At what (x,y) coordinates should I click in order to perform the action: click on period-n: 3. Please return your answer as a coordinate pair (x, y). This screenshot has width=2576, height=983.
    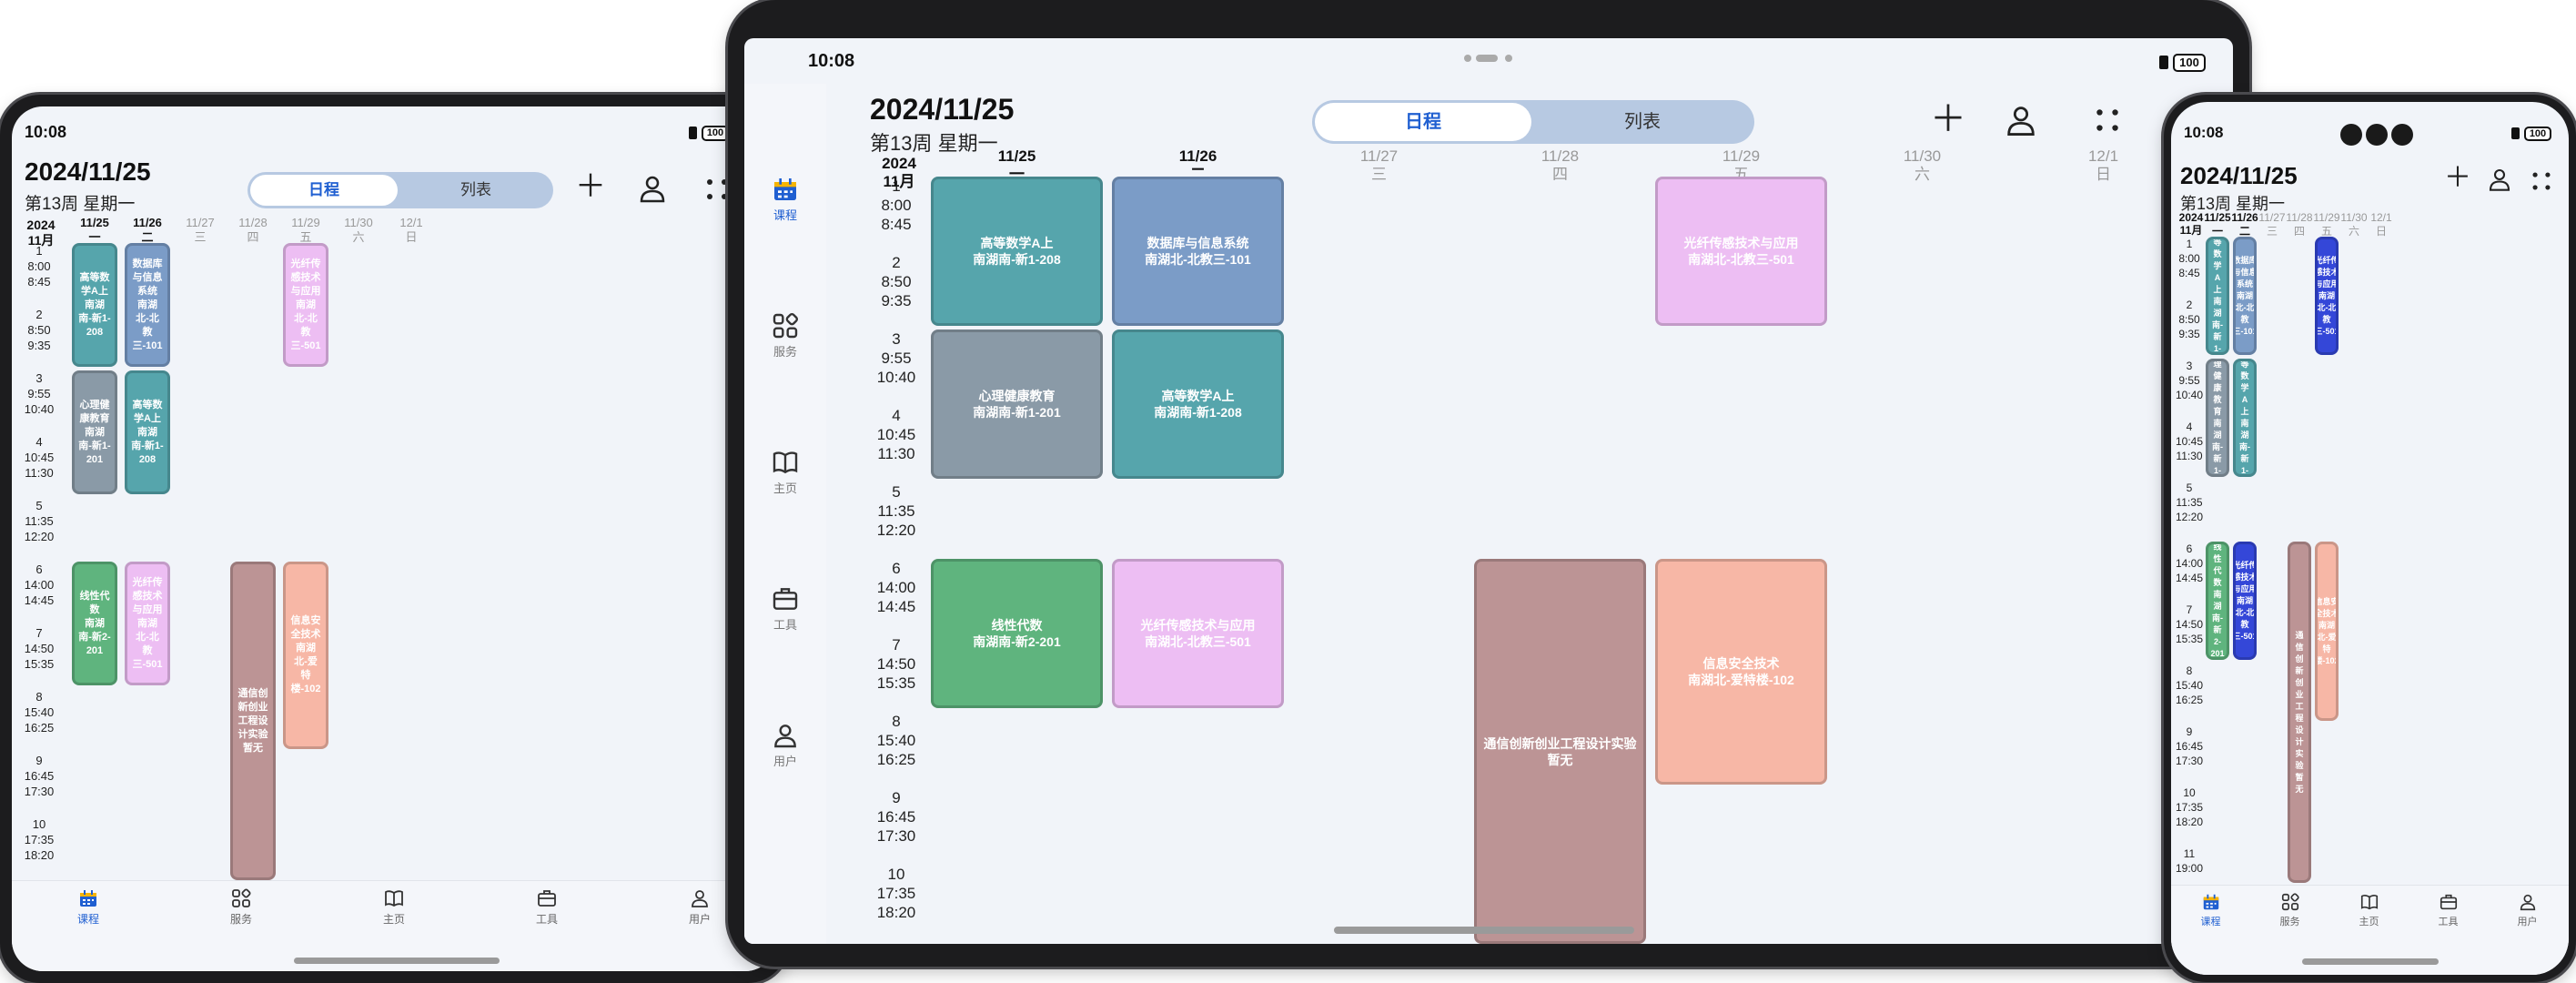
    Looking at the image, I should click on (2189, 366).